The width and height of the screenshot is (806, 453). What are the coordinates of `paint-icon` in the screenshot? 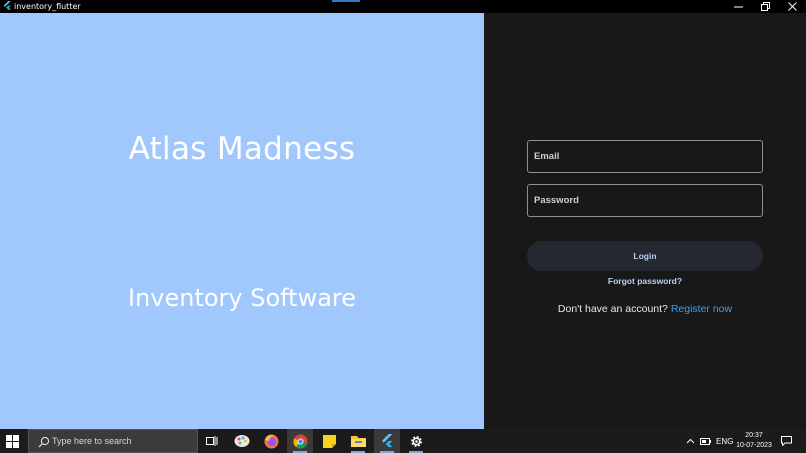 It's located at (242, 441).